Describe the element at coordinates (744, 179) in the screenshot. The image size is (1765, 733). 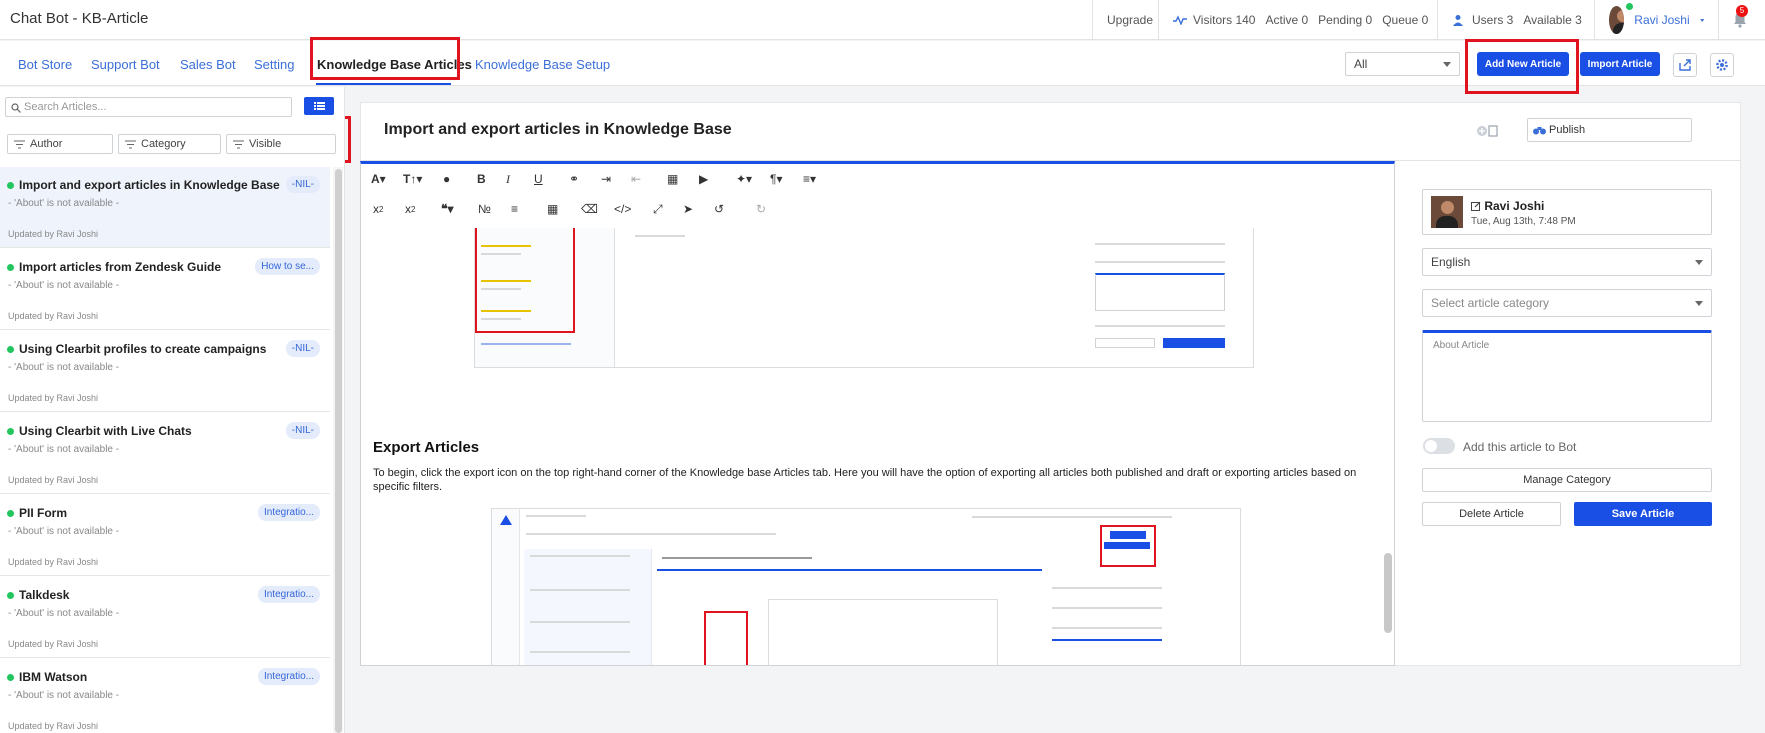
I see `magic-icon: ✦▾` at that location.